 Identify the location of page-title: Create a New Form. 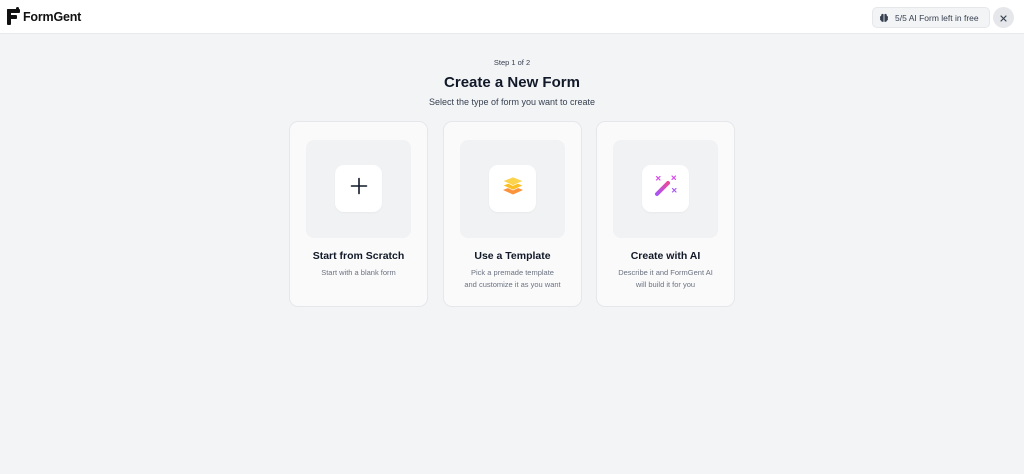
(512, 82).